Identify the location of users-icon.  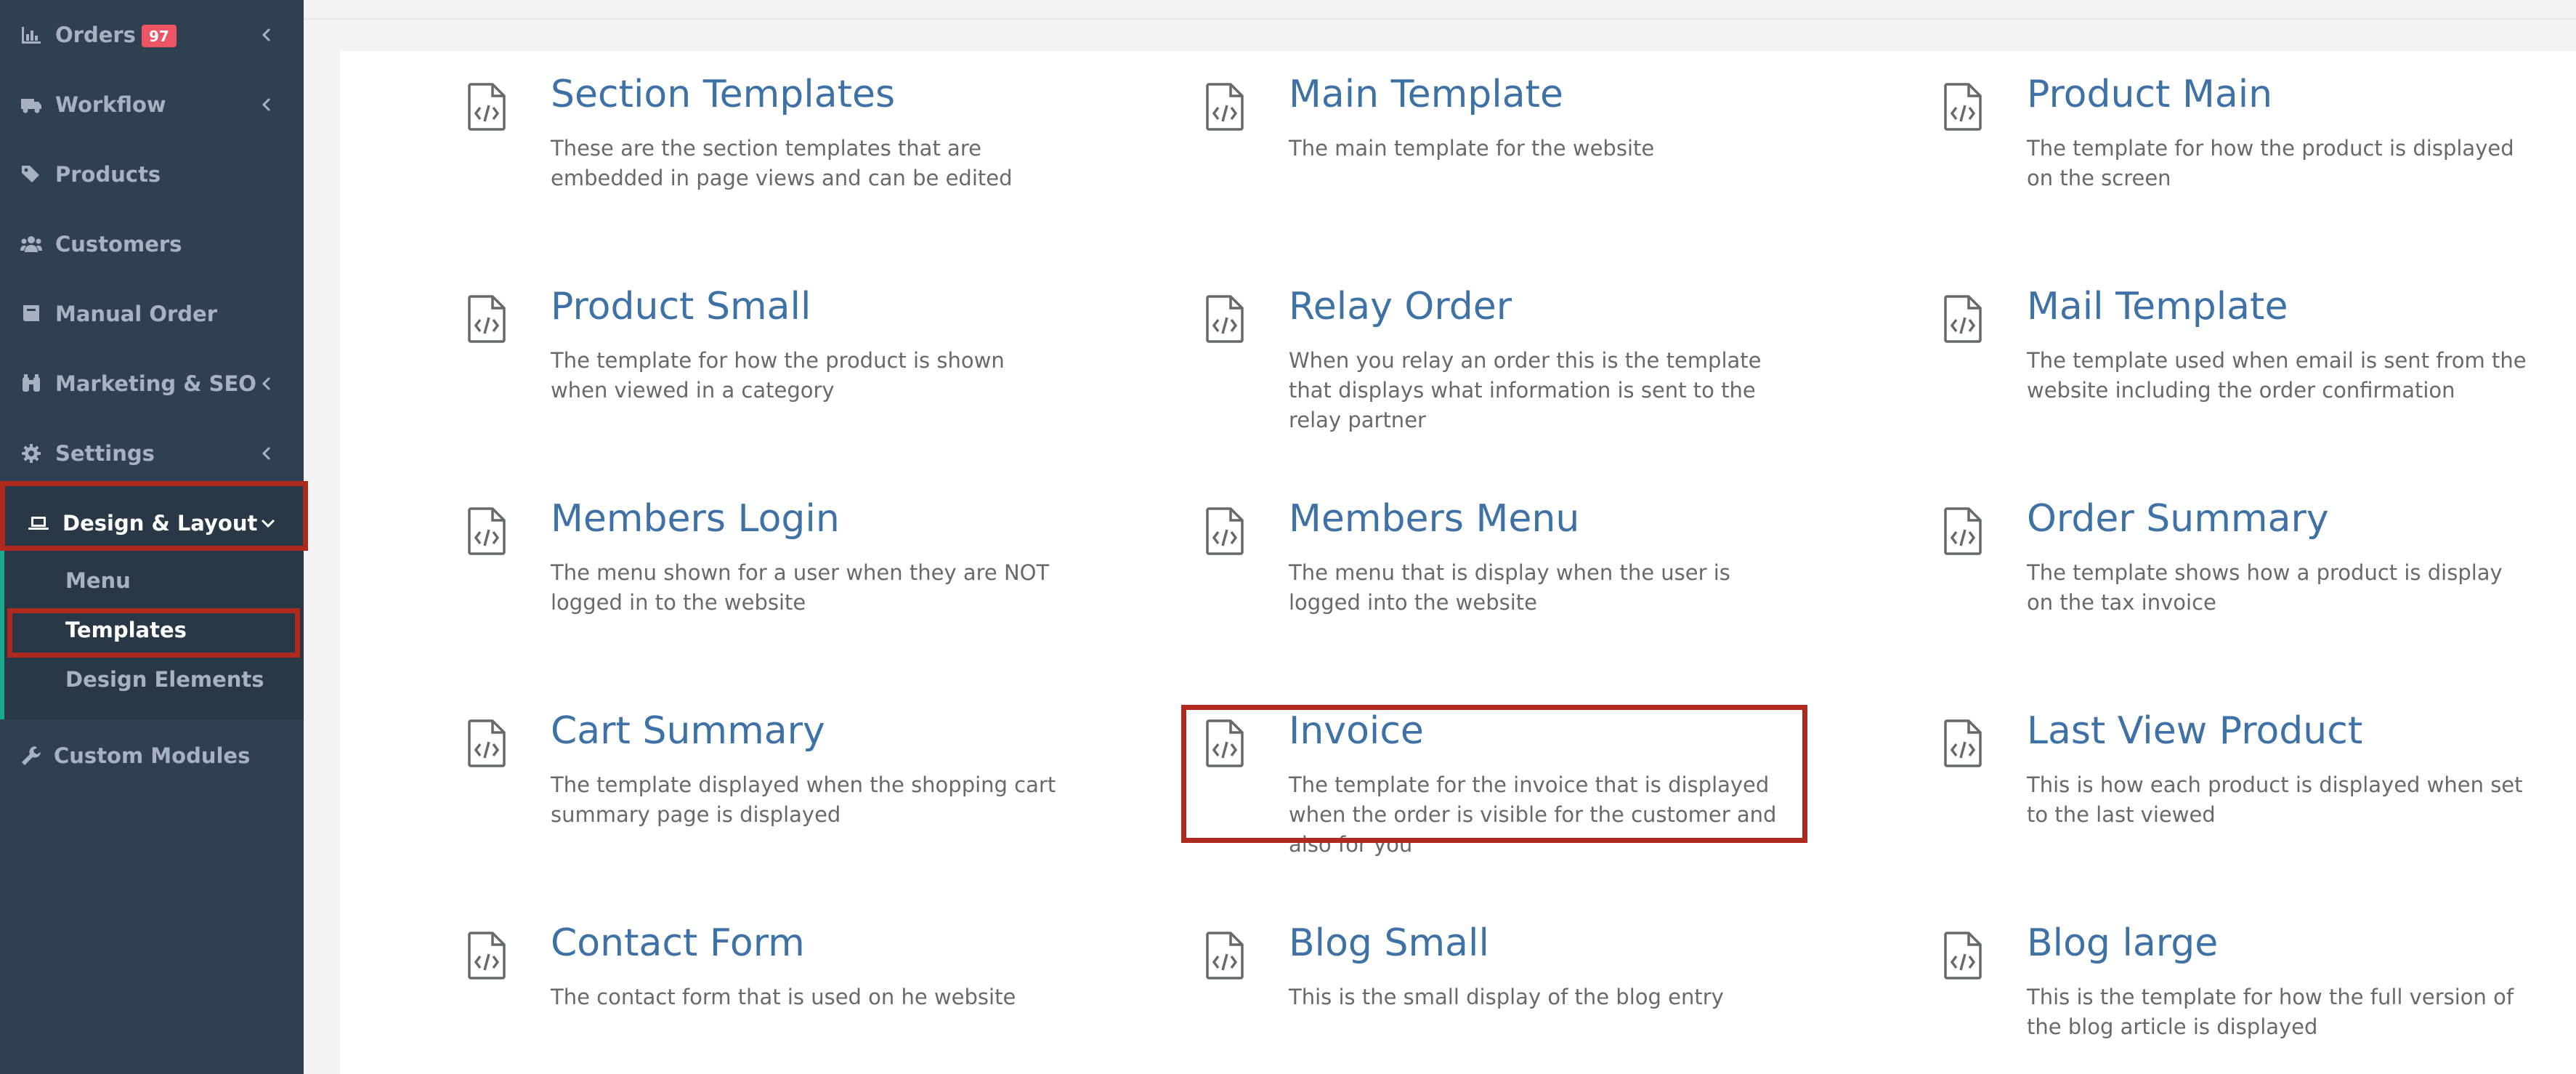
(31, 244).